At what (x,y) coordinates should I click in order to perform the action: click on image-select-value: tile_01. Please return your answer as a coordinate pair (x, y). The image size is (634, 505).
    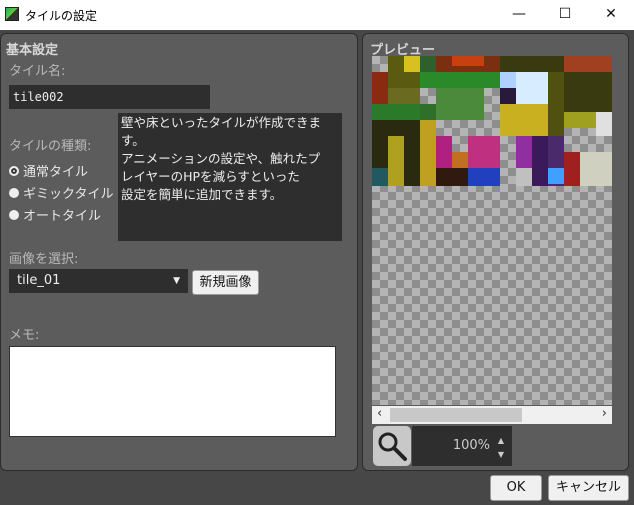
    Looking at the image, I should click on (39, 280).